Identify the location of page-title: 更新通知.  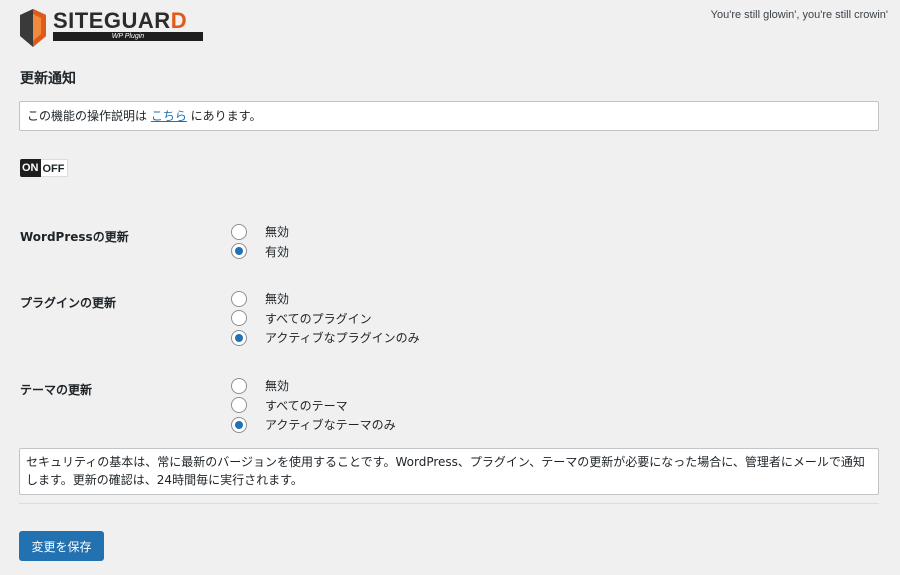
(48, 79).